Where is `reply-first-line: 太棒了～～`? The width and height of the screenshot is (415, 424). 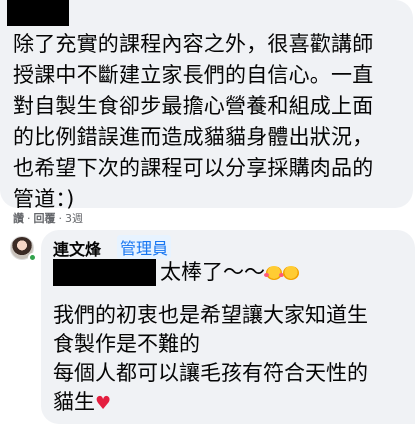 reply-first-line: 太棒了～～ is located at coordinates (229, 272).